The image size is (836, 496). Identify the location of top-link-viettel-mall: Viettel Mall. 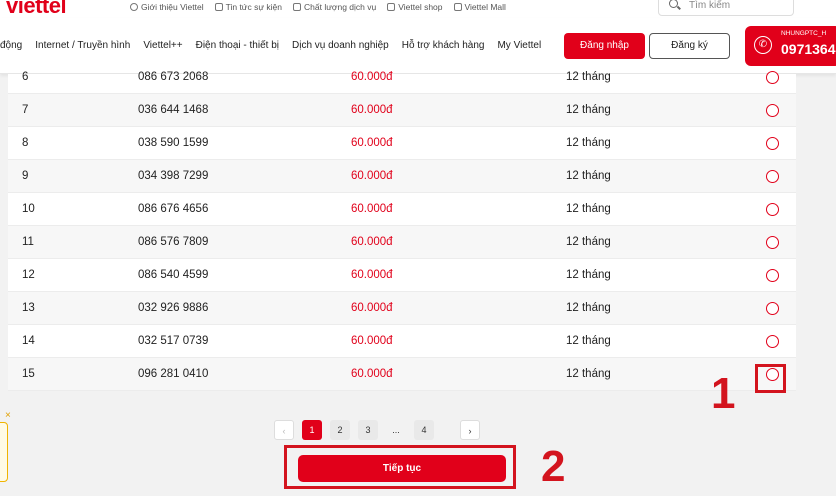
(479, 7).